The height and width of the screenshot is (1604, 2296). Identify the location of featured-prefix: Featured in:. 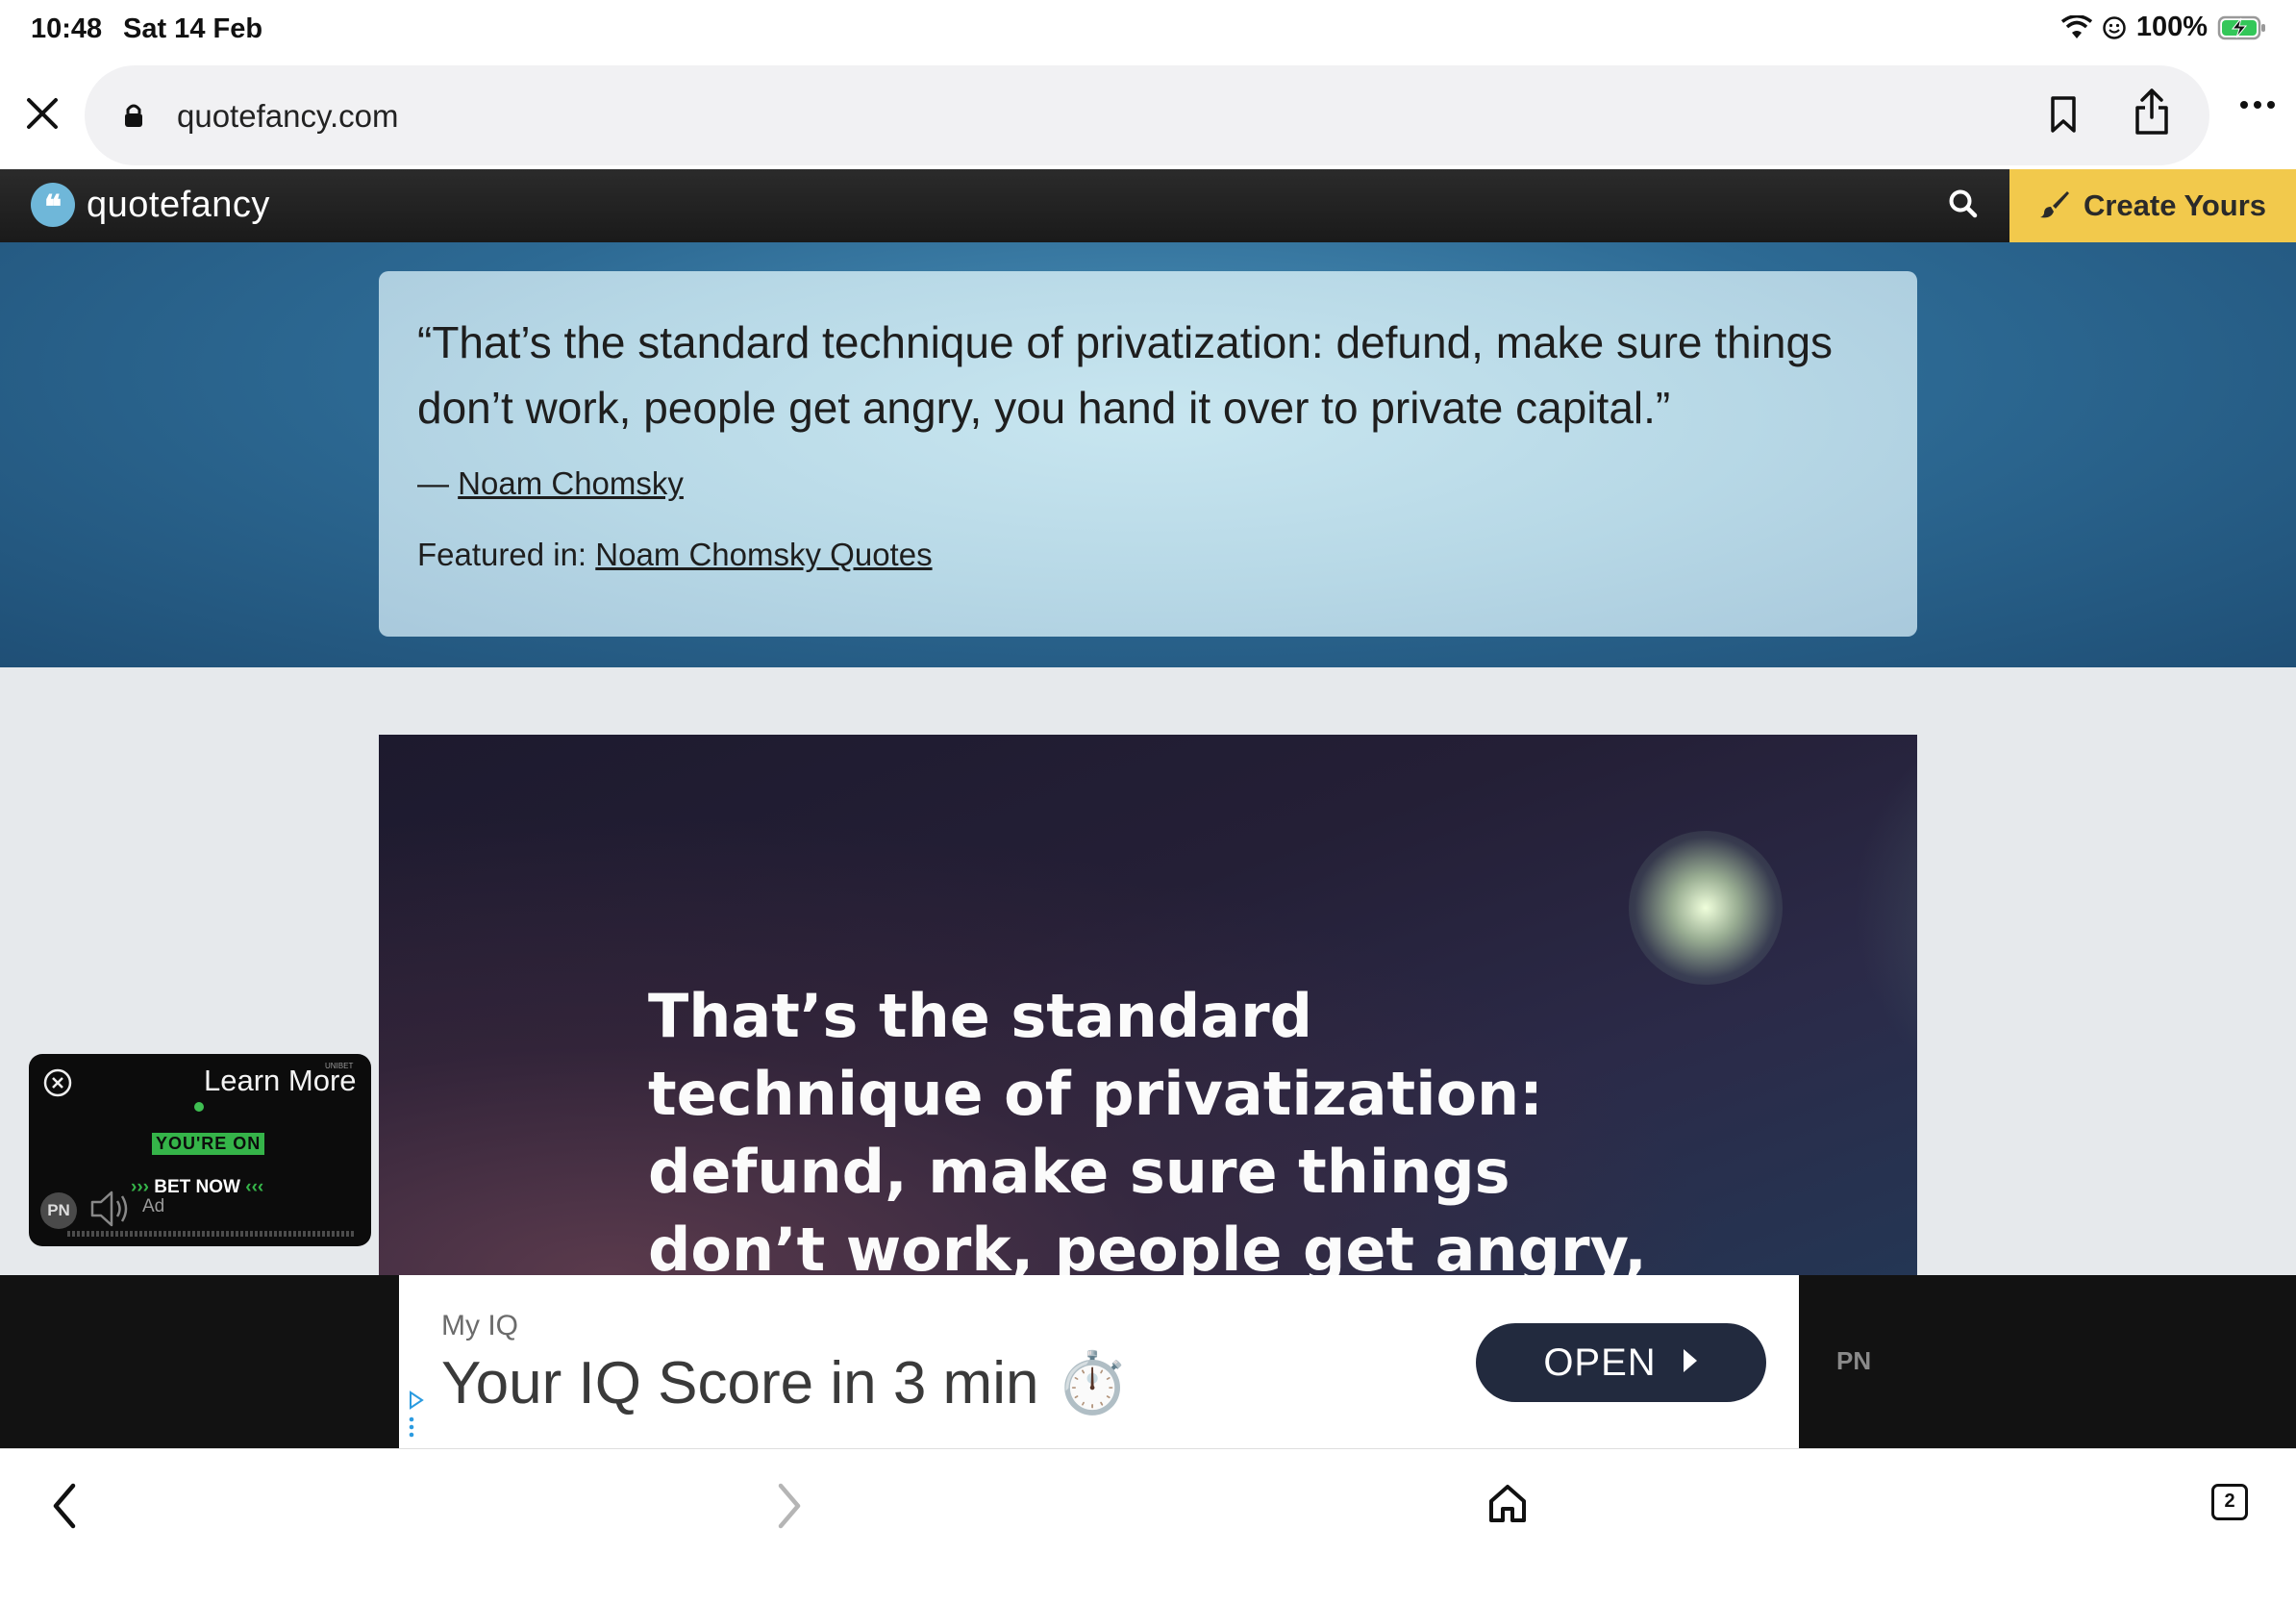
(507, 554).